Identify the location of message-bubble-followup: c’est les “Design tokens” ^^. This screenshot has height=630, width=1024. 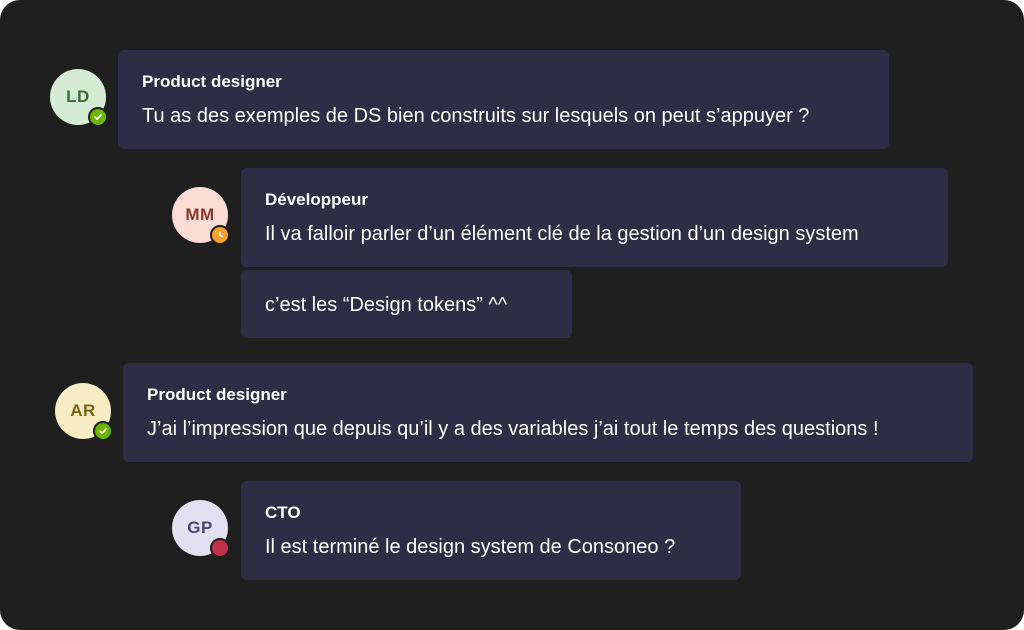
(406, 304).